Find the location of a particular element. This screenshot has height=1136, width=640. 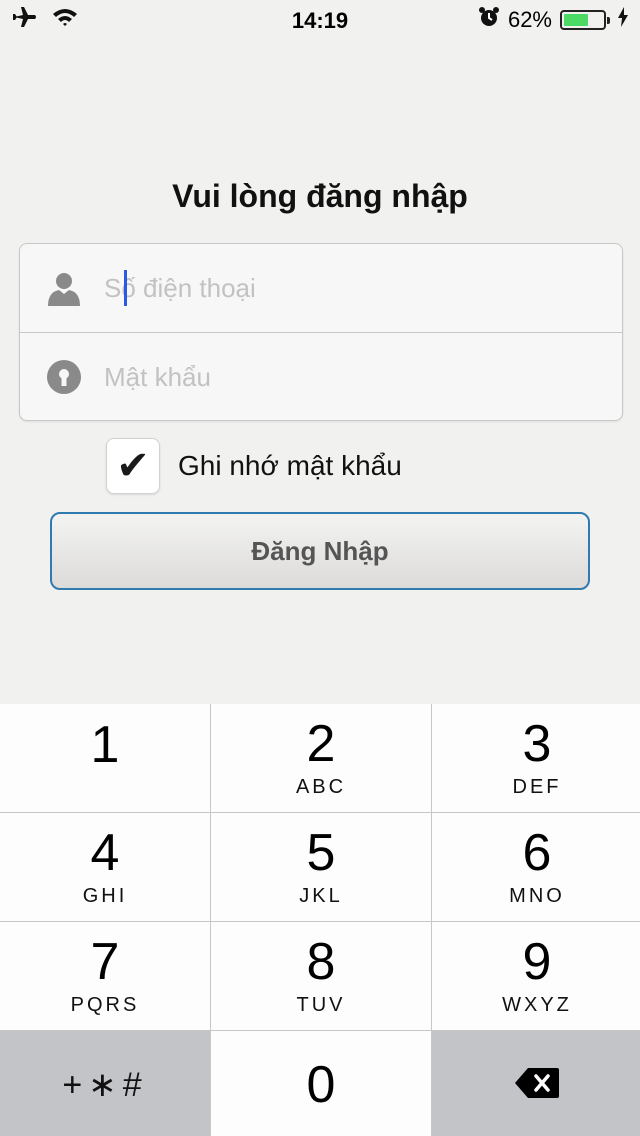

remember-password: ✔ Ghi nhớ mật khẩu is located at coordinates (254, 466).